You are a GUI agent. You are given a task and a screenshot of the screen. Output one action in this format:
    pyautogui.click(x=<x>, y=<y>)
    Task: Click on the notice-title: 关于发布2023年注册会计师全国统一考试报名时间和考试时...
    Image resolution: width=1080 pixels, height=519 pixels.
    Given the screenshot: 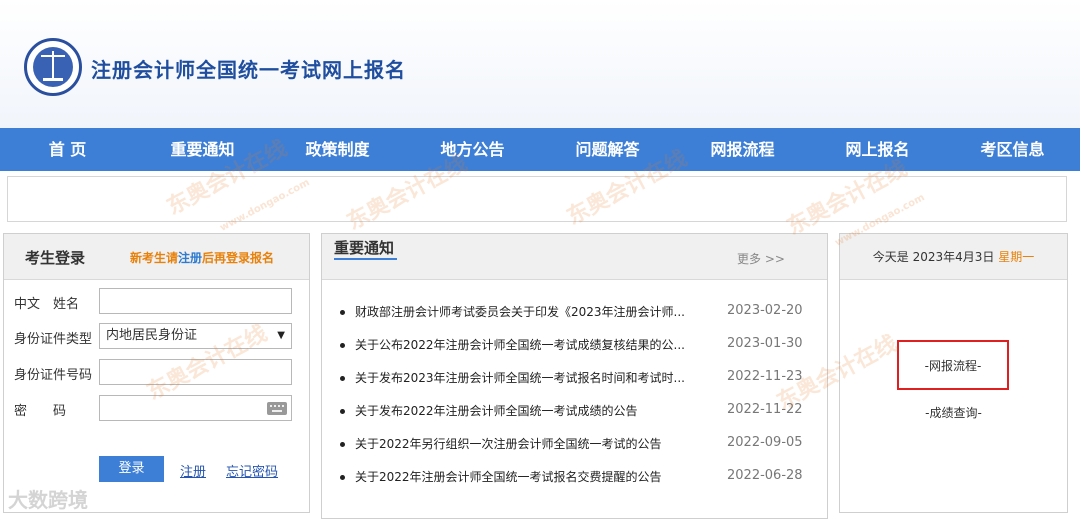 What is the action you would take?
    pyautogui.click(x=530, y=377)
    